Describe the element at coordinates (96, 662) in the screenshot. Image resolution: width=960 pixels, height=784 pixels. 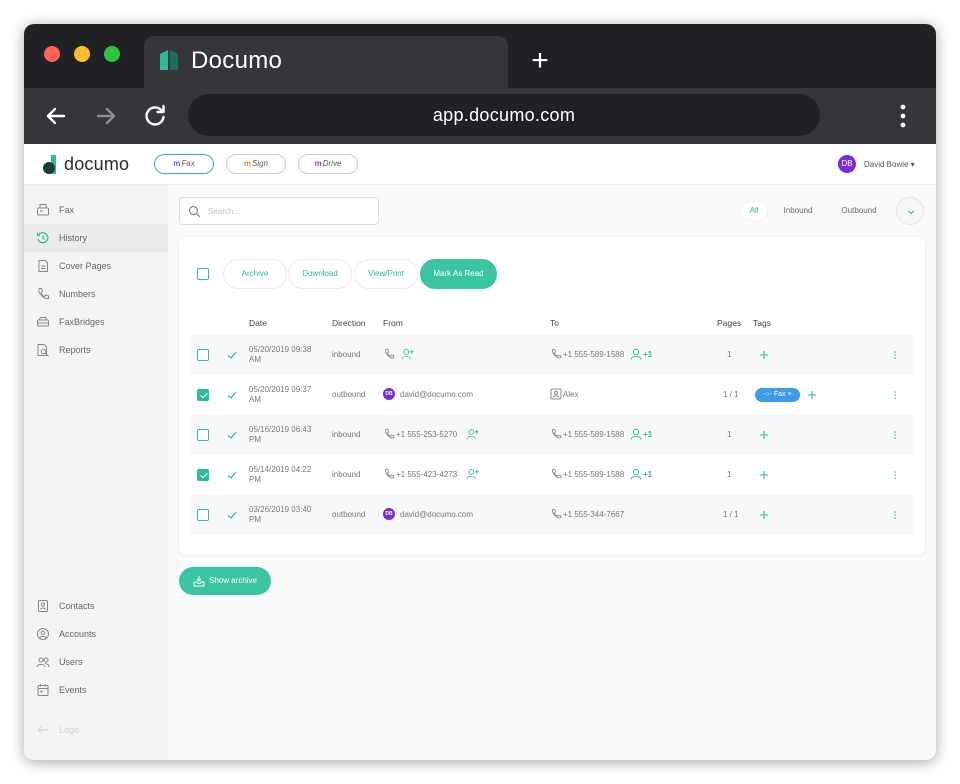
I see `sidebar-item-users: Users` at that location.